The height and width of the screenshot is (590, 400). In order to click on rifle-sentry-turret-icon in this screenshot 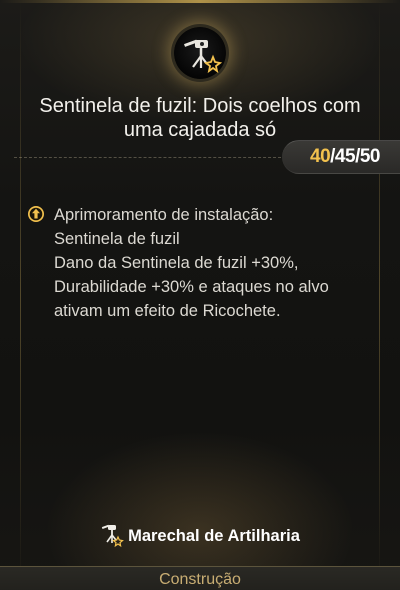, I will do `click(203, 56)`.